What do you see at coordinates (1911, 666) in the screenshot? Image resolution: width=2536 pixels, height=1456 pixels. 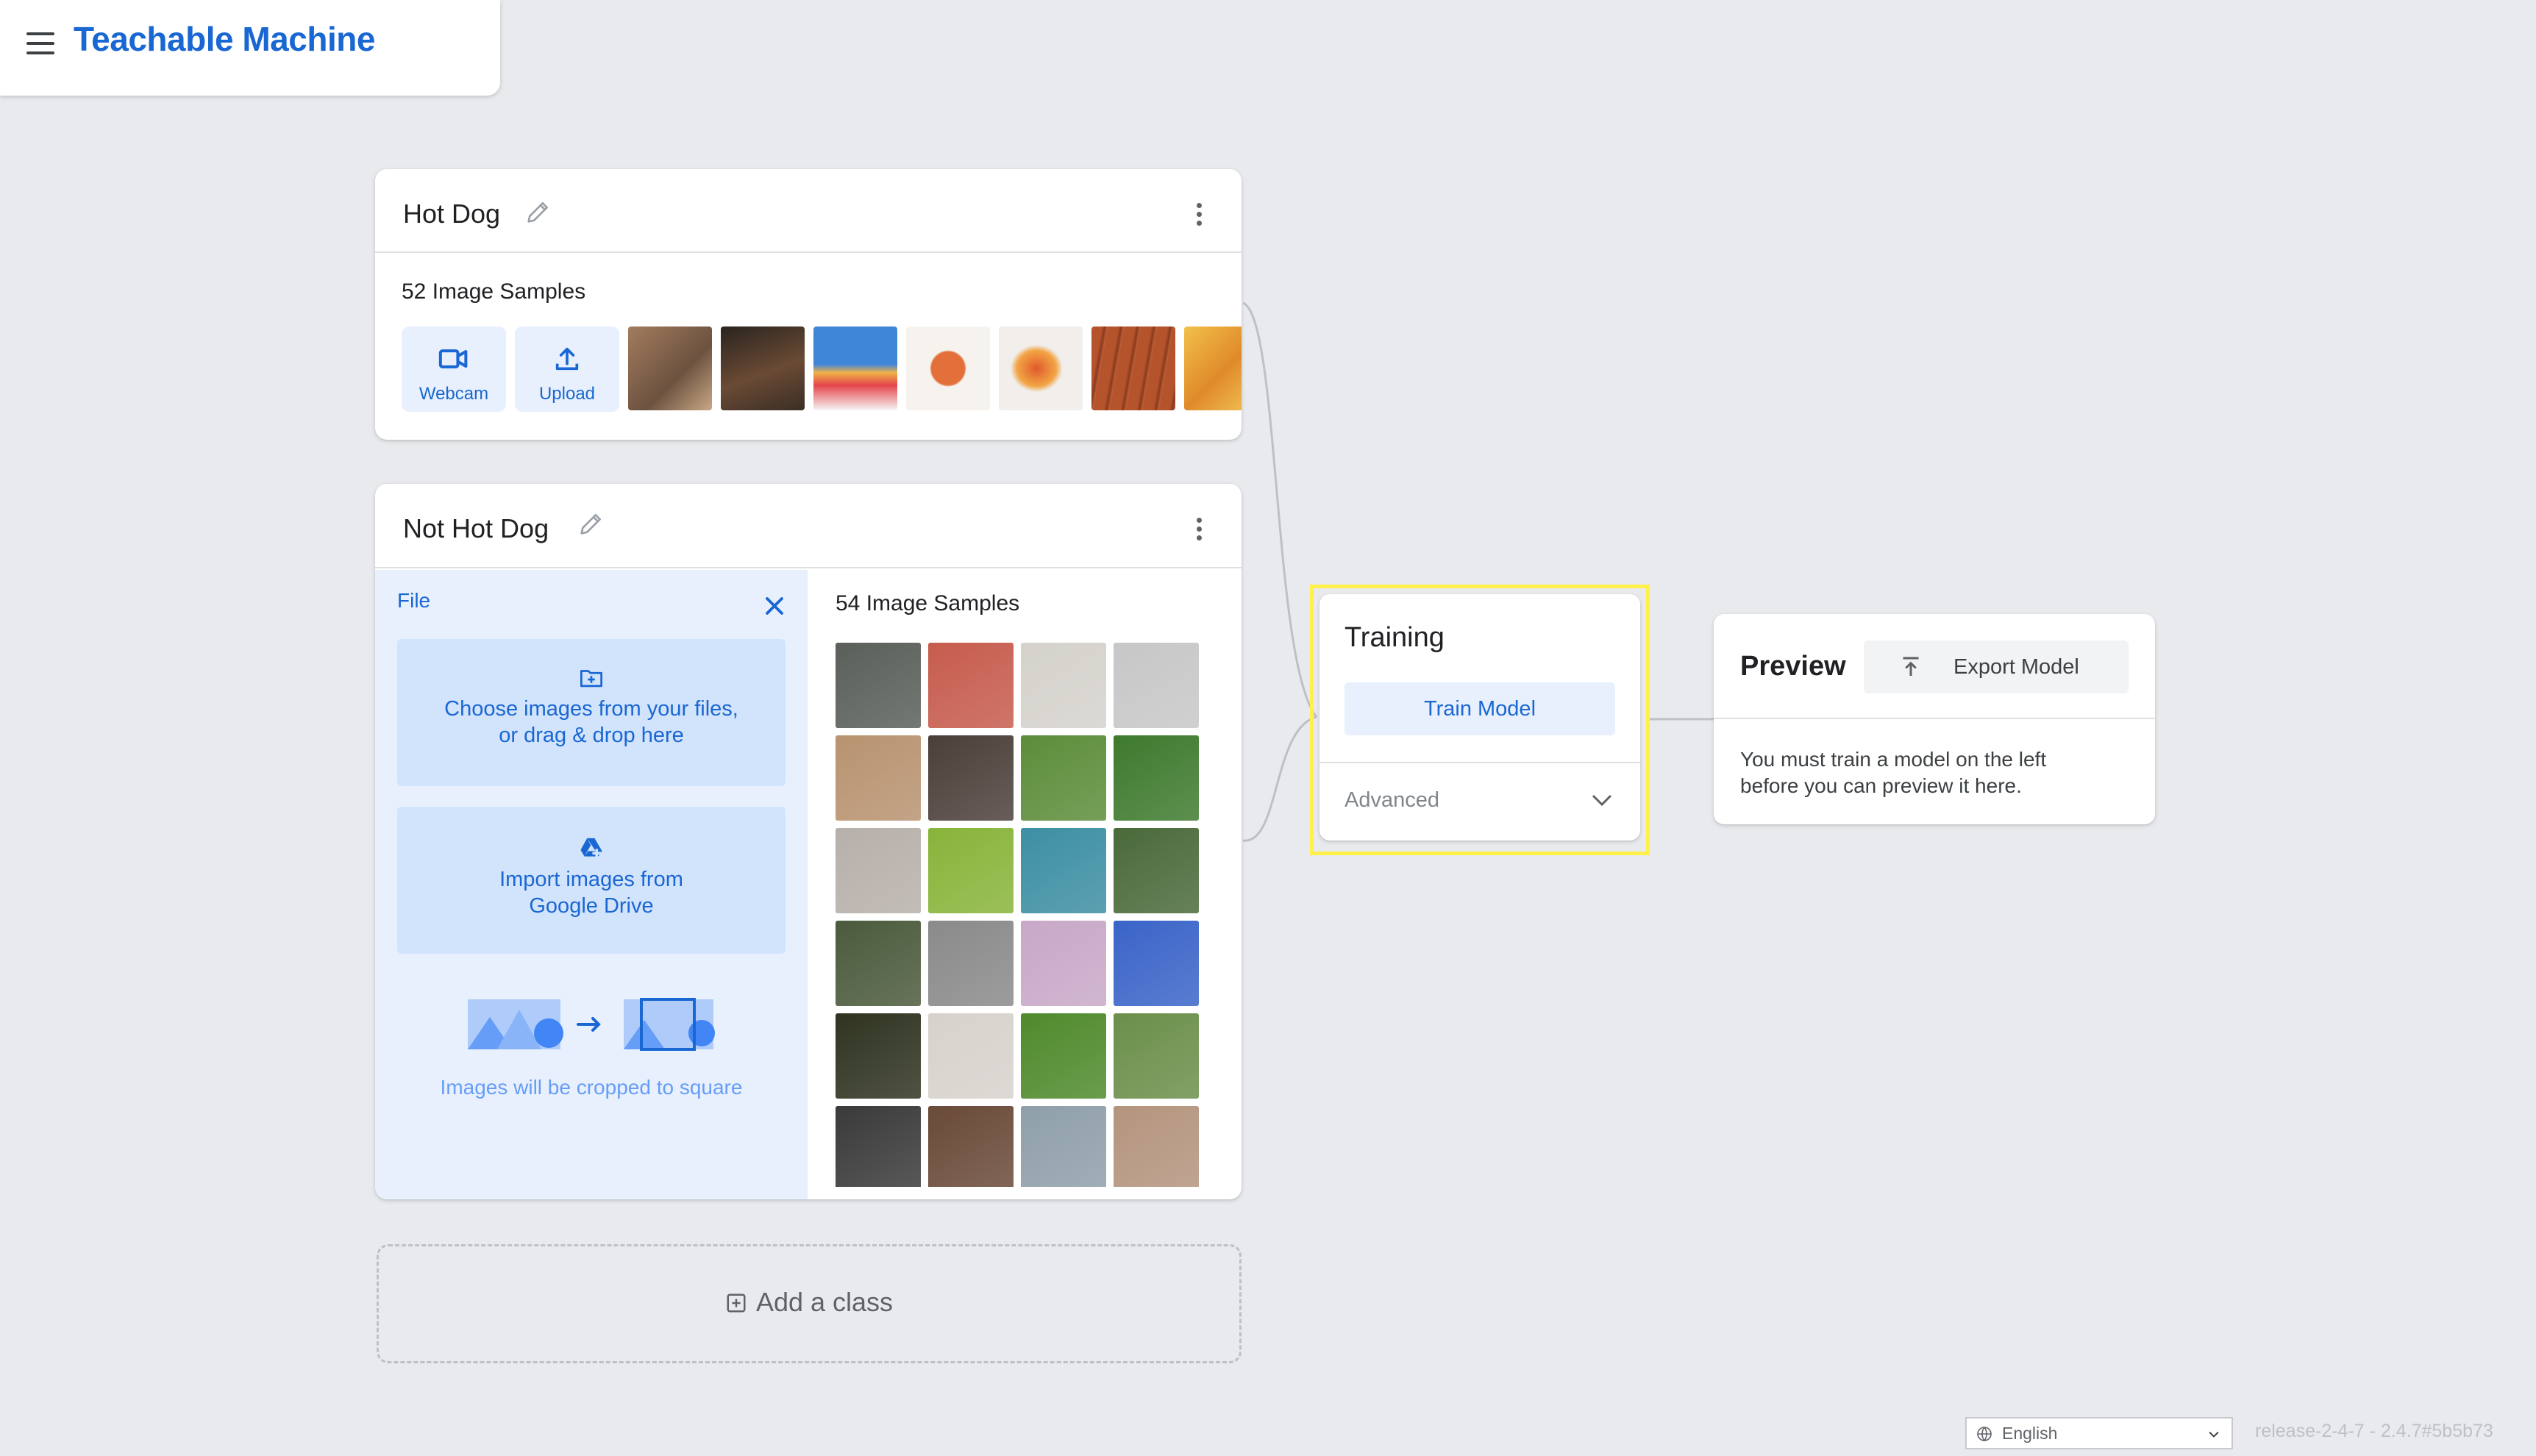 I see `export-icon` at bounding box center [1911, 666].